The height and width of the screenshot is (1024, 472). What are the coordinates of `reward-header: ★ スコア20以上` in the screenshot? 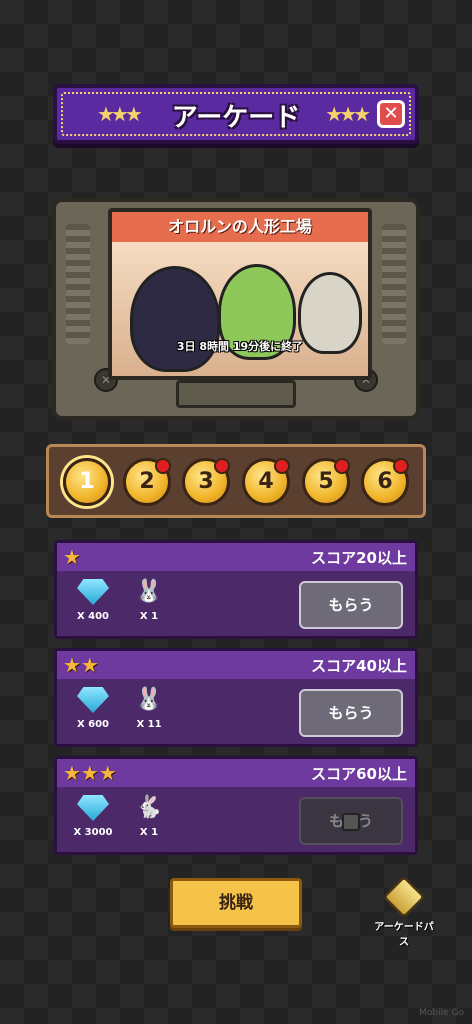 It's located at (236, 557).